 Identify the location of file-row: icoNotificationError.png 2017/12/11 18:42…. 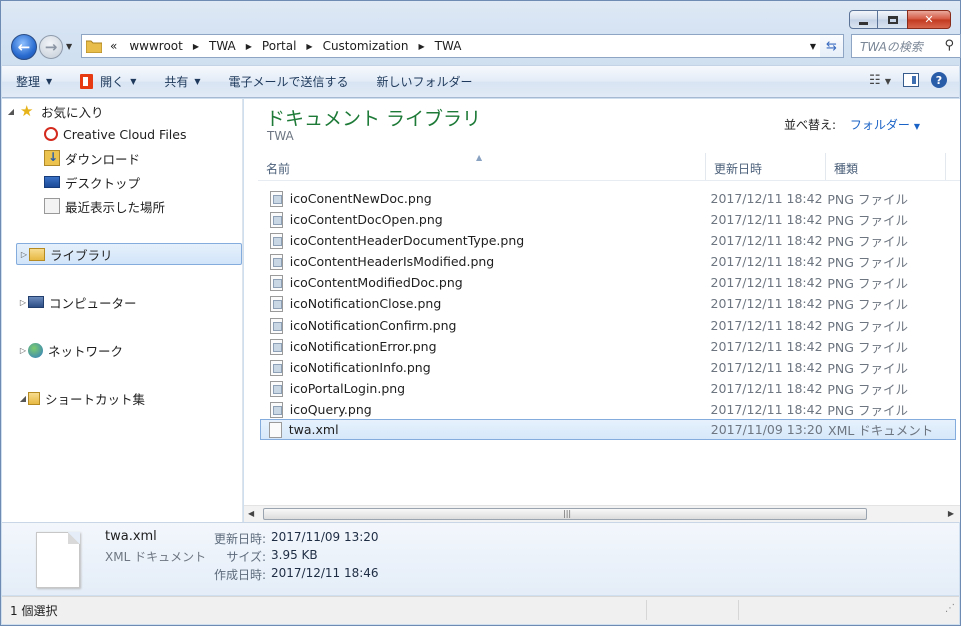
(608, 346).